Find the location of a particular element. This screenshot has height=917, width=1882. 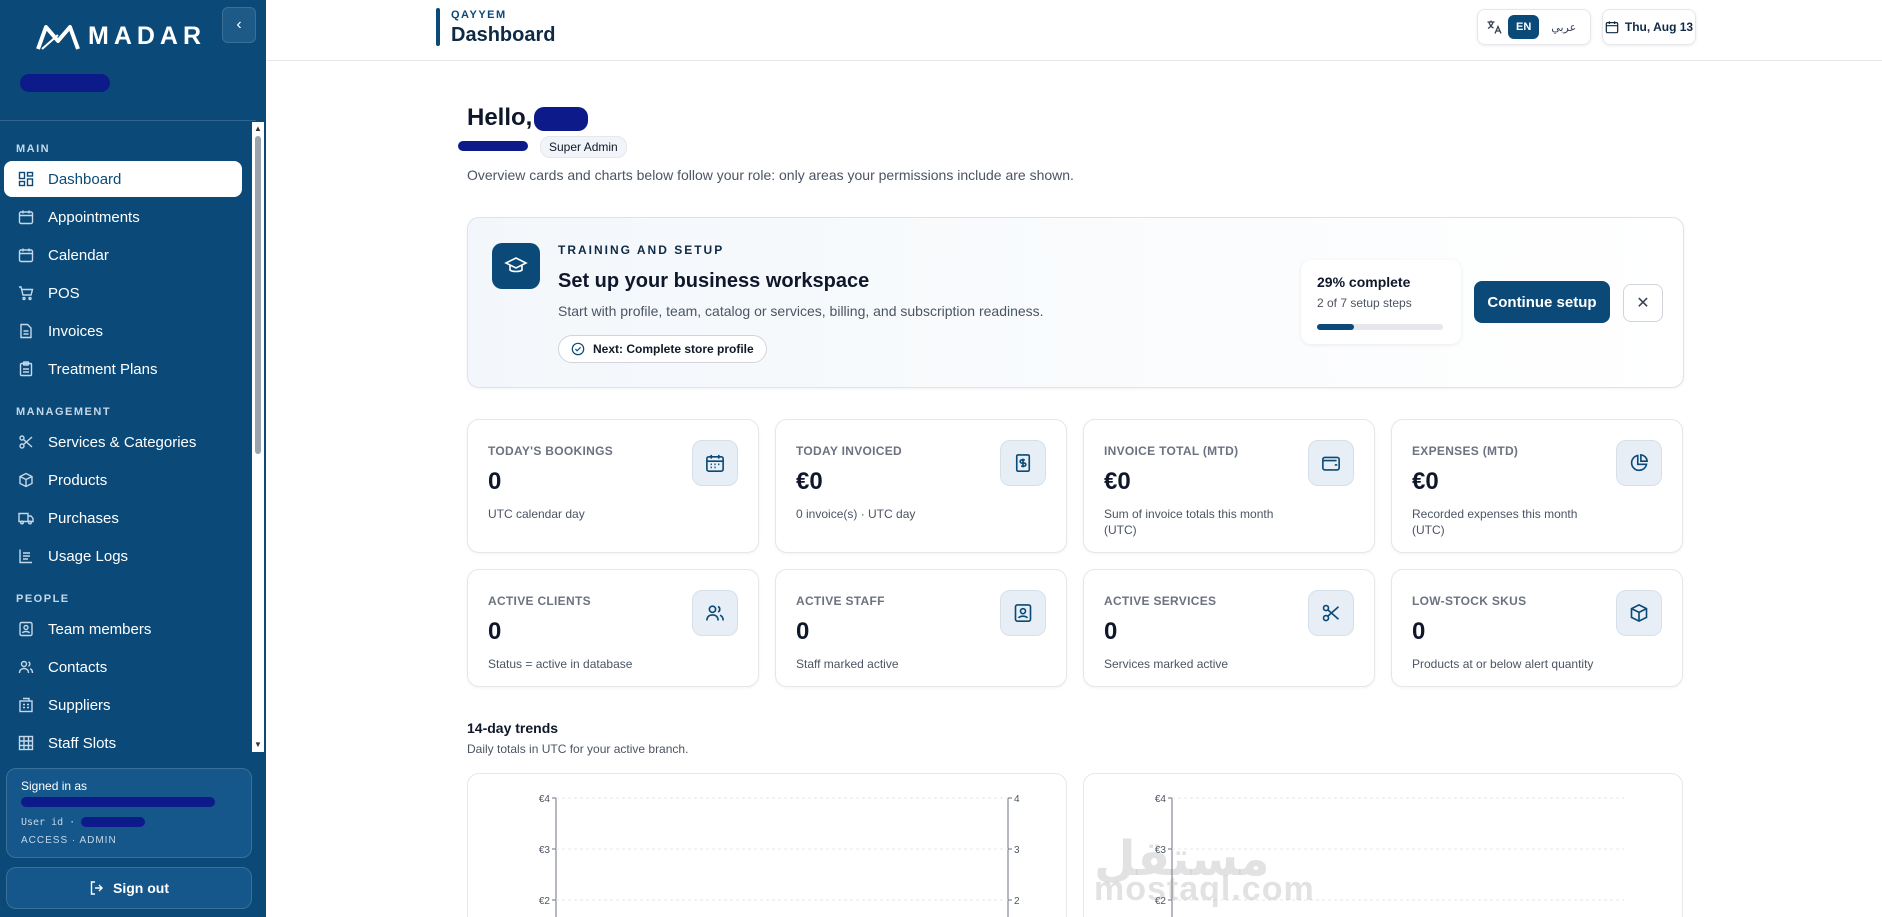

continue-setup-button: Continue setup is located at coordinates (1542, 302).